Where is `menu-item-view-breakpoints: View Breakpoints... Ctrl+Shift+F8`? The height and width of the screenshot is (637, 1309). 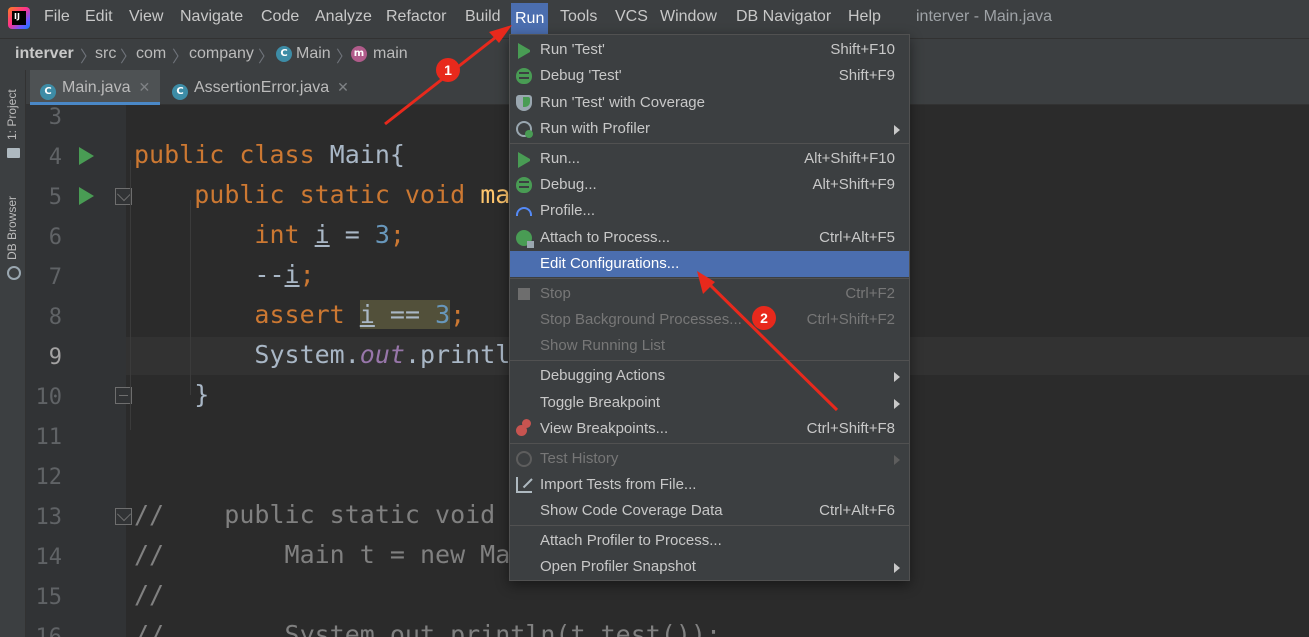 menu-item-view-breakpoints: View Breakpoints... Ctrl+Shift+F8 is located at coordinates (709, 429).